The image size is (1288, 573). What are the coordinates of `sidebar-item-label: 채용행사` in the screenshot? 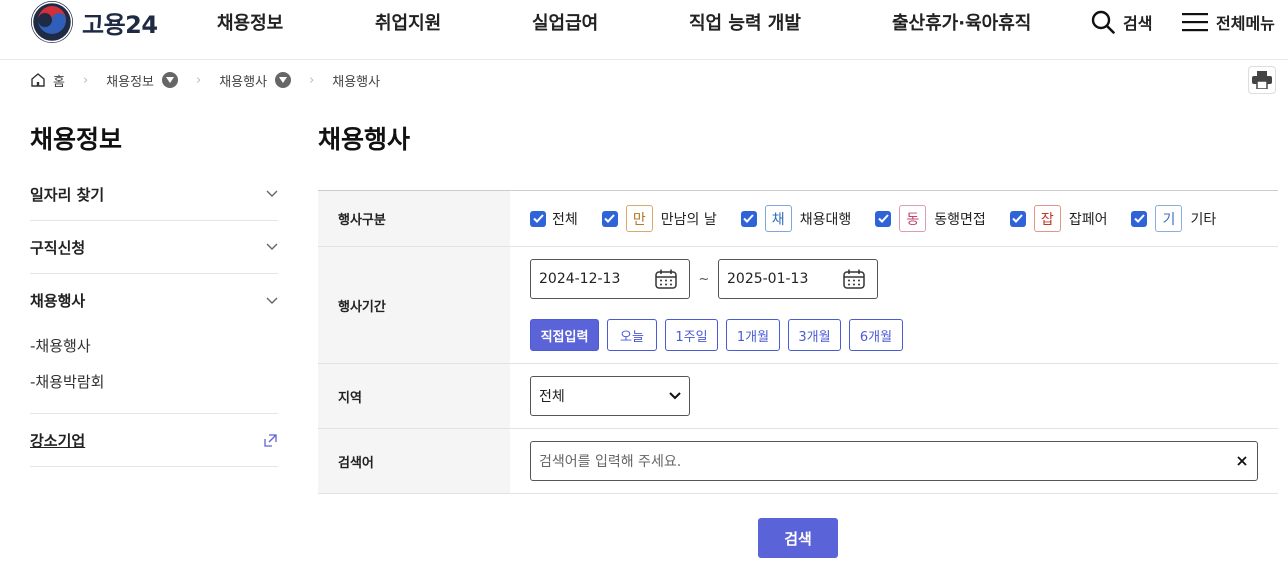 It's located at (58, 301).